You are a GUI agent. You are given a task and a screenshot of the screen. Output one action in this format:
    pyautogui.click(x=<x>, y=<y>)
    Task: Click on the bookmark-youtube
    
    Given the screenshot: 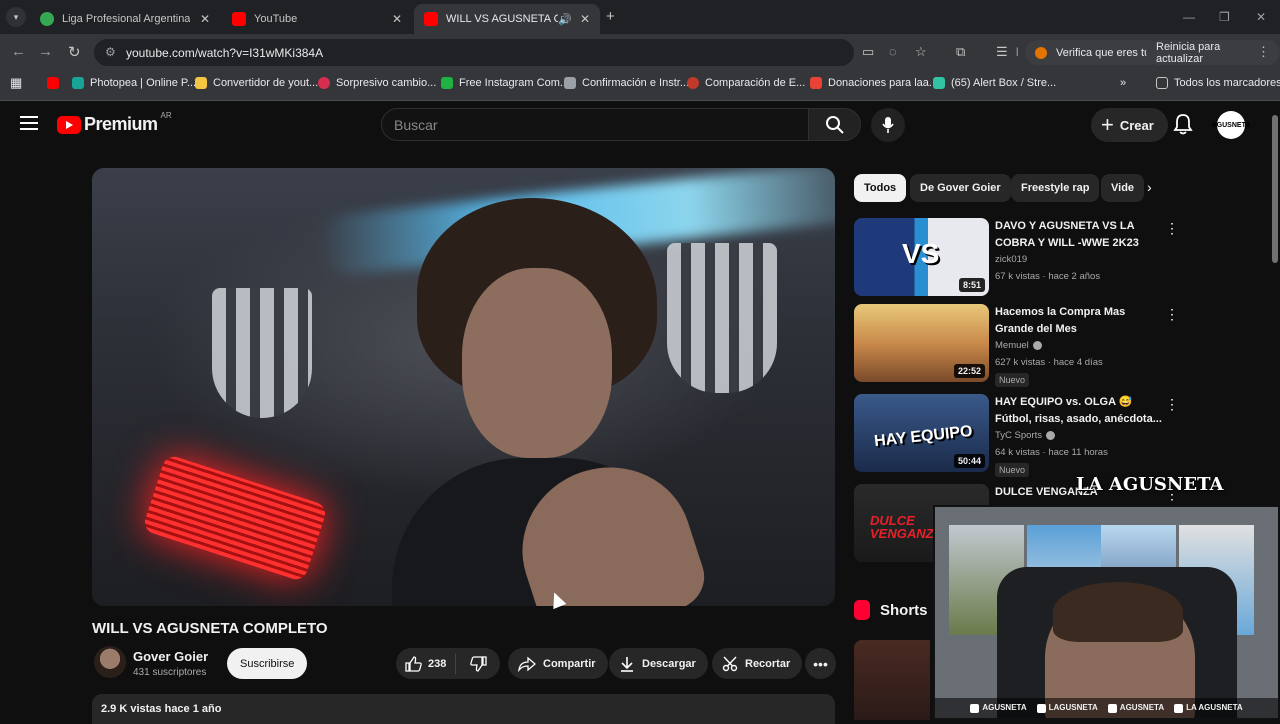 What is the action you would take?
    pyautogui.click(x=56, y=83)
    